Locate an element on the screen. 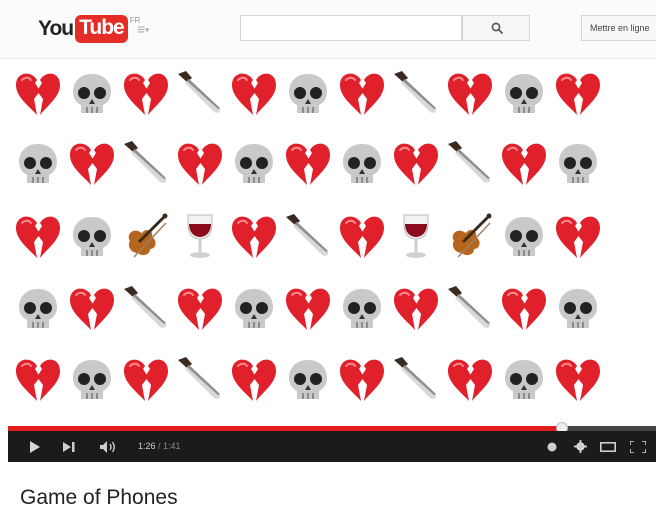 The image size is (656, 515). volume-button is located at coordinates (109, 446).